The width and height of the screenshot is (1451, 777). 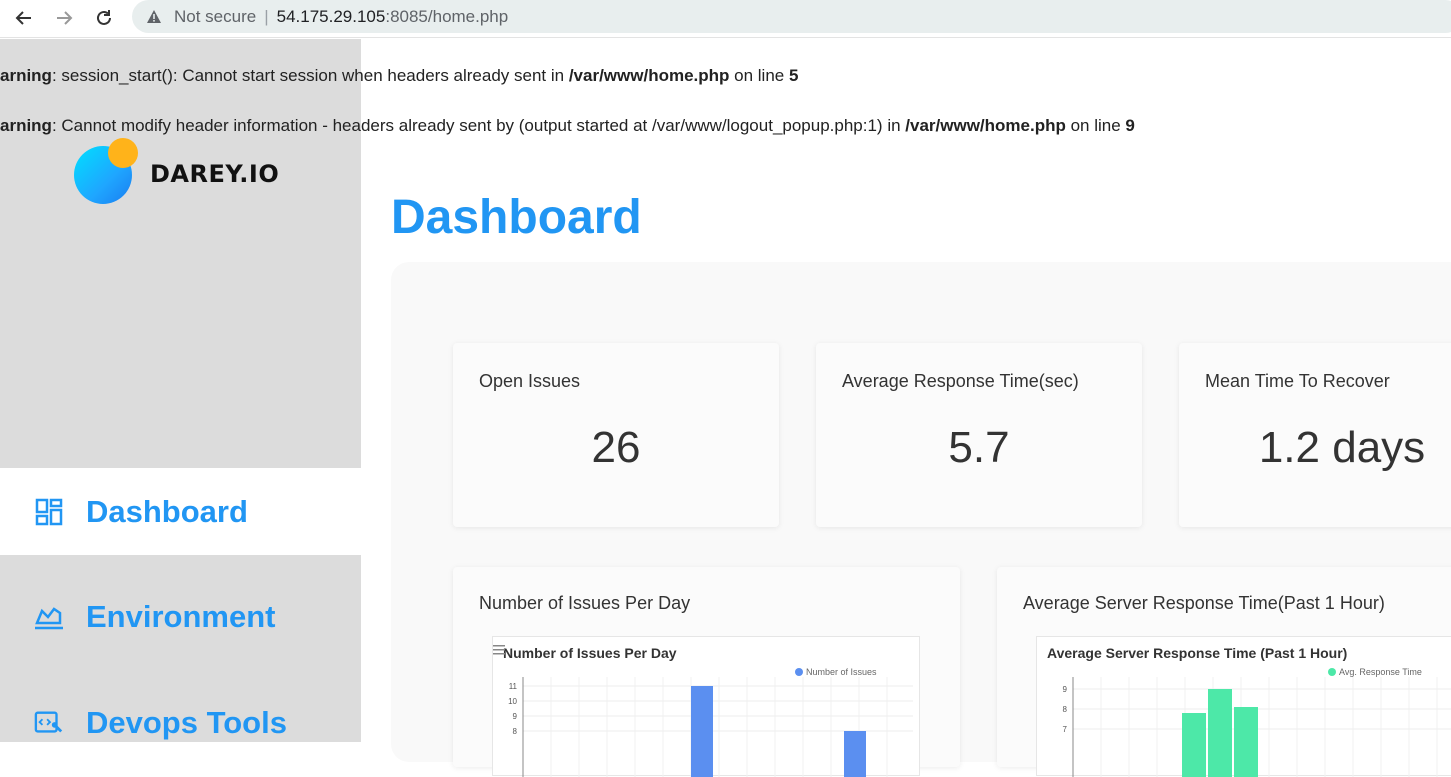 What do you see at coordinates (154, 16) in the screenshot?
I see `warning-triangle-icon` at bounding box center [154, 16].